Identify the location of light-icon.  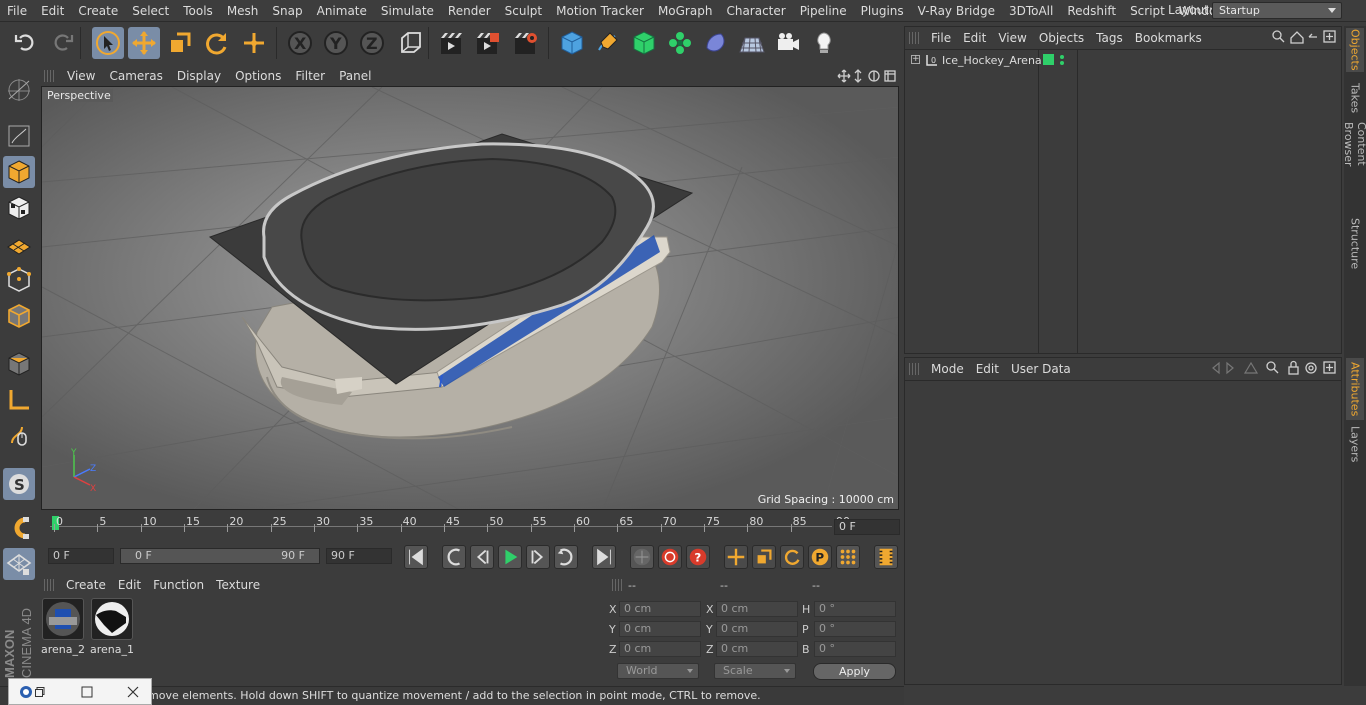
(824, 43).